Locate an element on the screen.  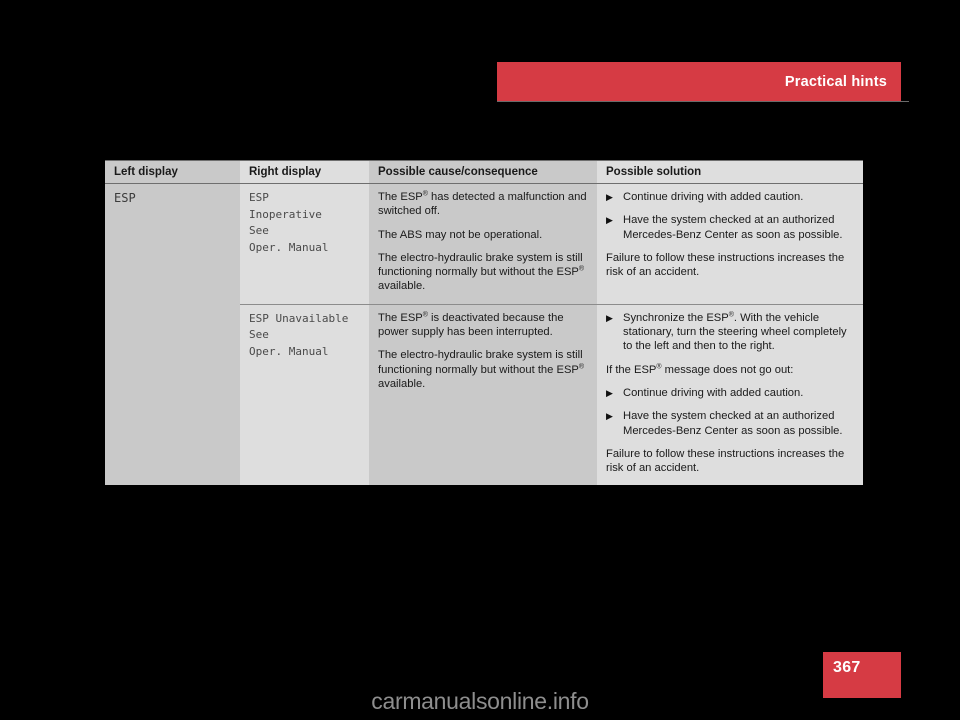
page-title: Practical hints is located at coordinates (835, 82).